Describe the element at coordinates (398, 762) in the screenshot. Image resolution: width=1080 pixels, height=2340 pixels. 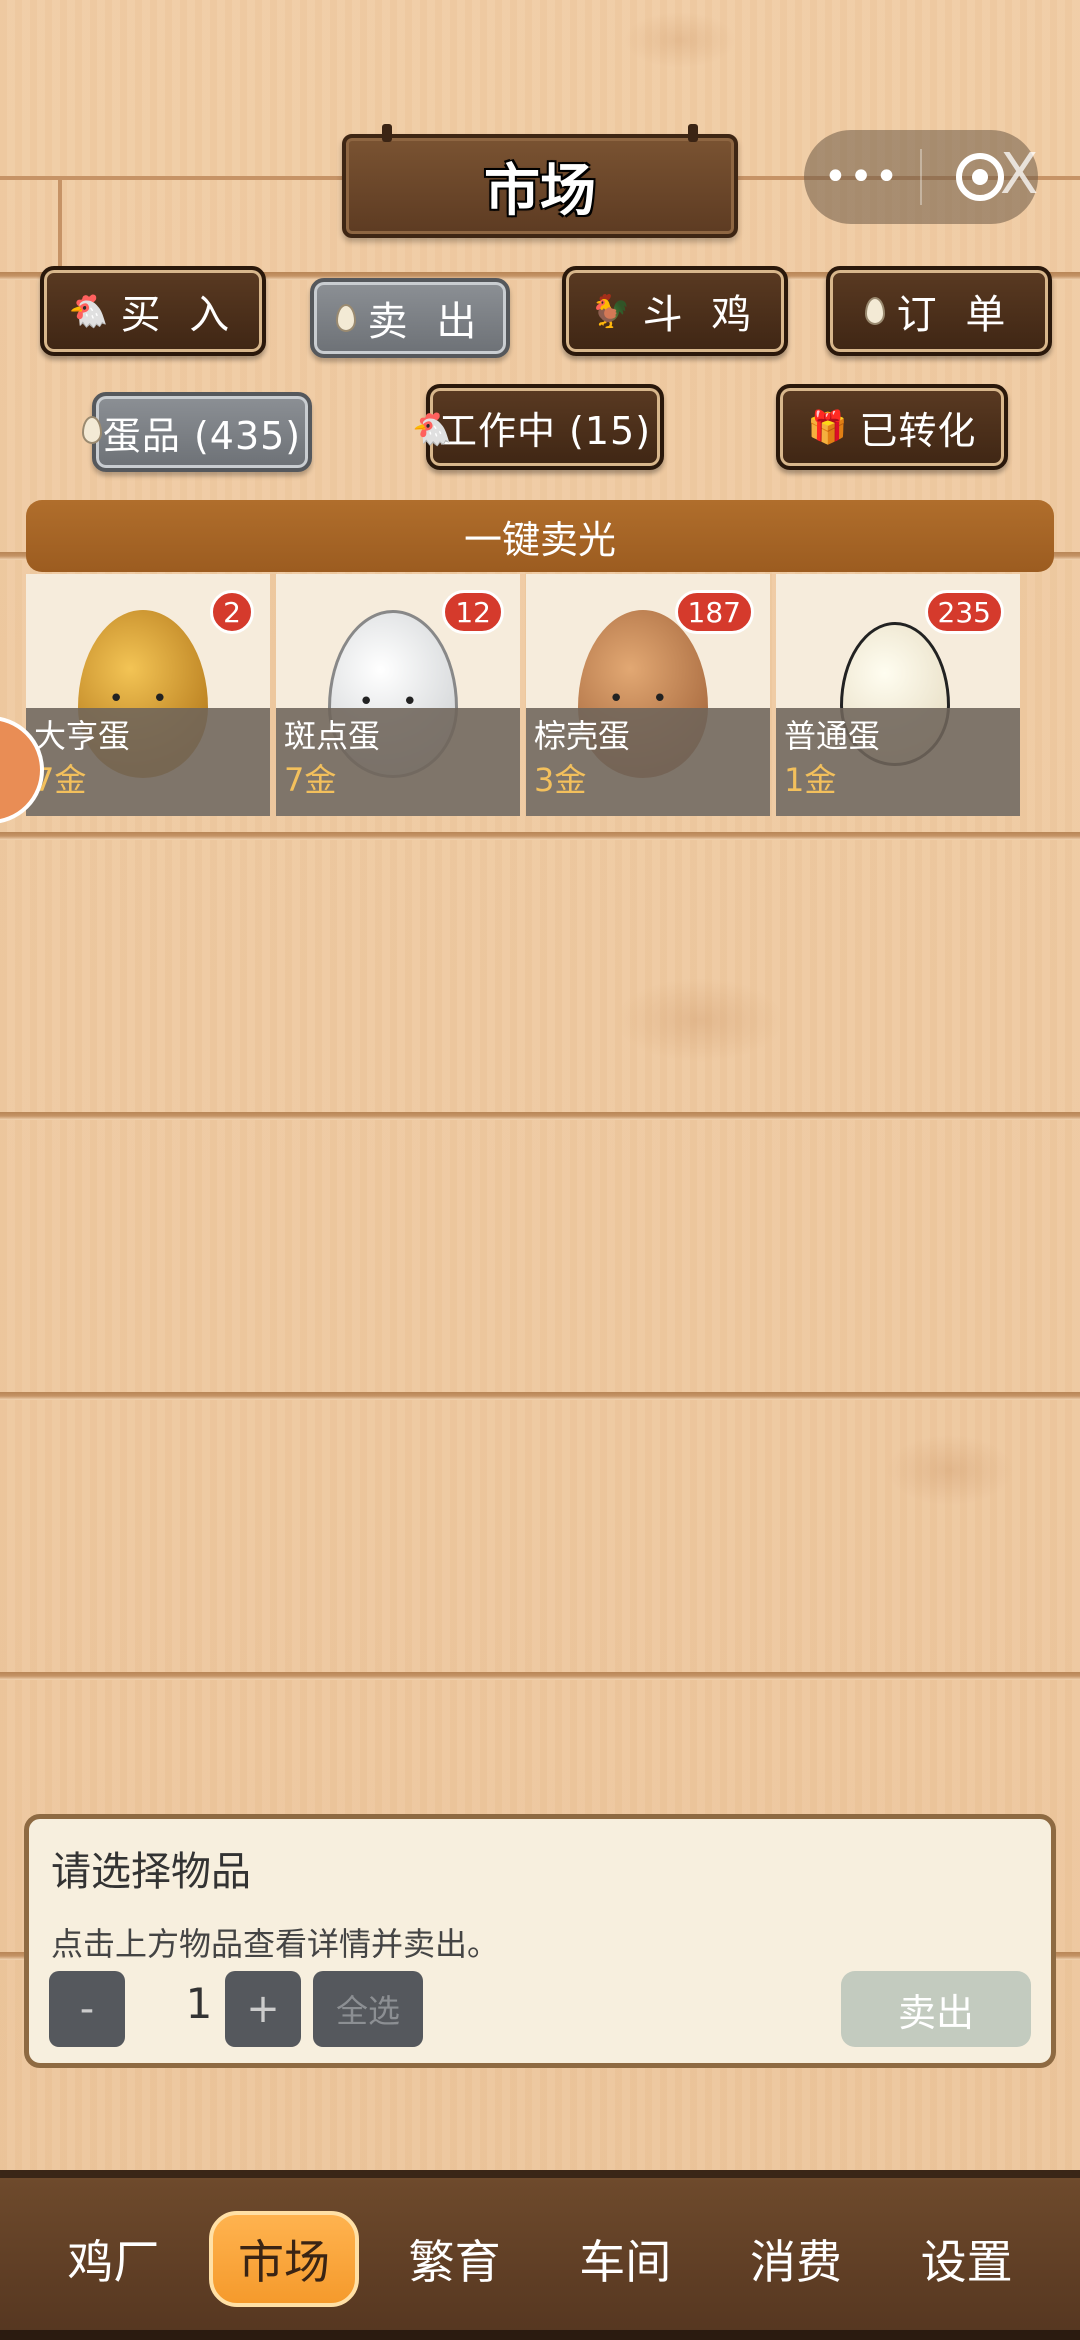
I see `item-info: 斑点蛋 7金` at that location.